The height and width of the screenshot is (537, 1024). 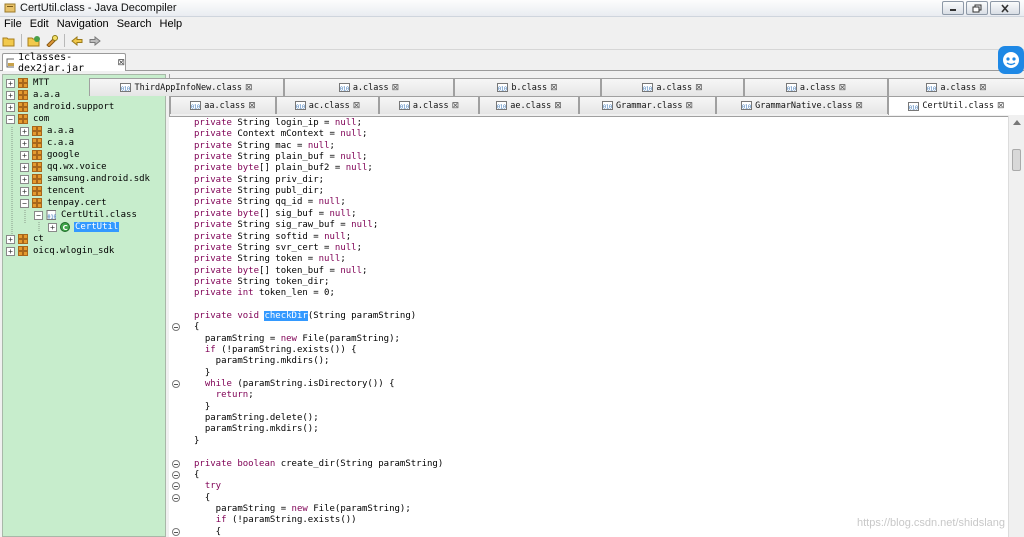 I want to click on tree-node: + android.support, so click(x=60, y=107).